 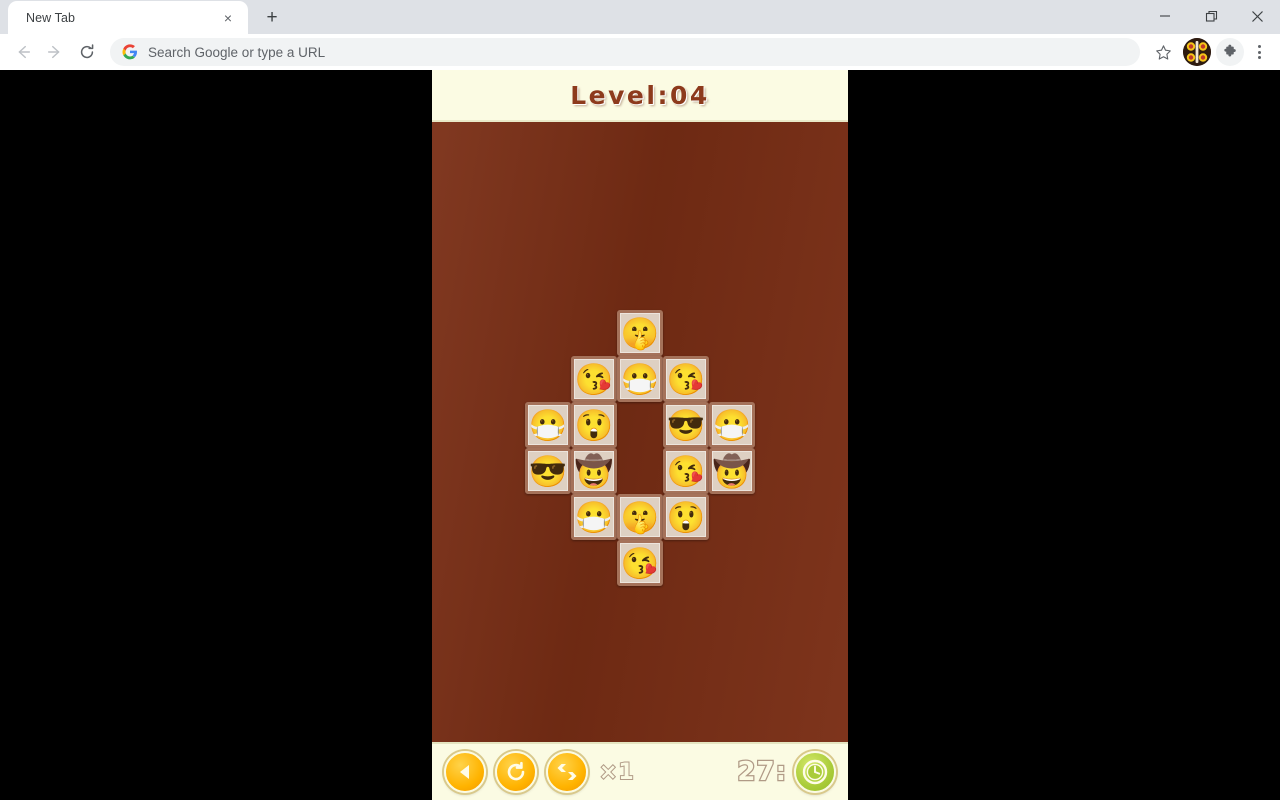 I want to click on tab-title: New Tab, so click(x=51, y=17).